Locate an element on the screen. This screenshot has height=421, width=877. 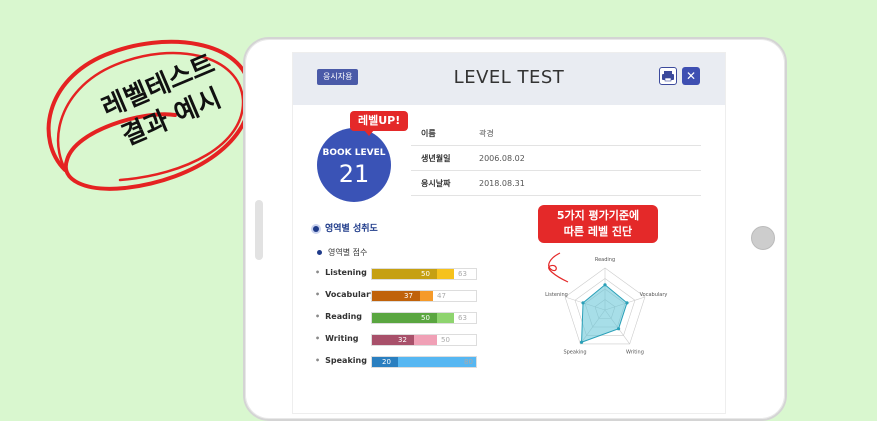
info-row: 생년월일 2006.08.02 is located at coordinates (556, 158).